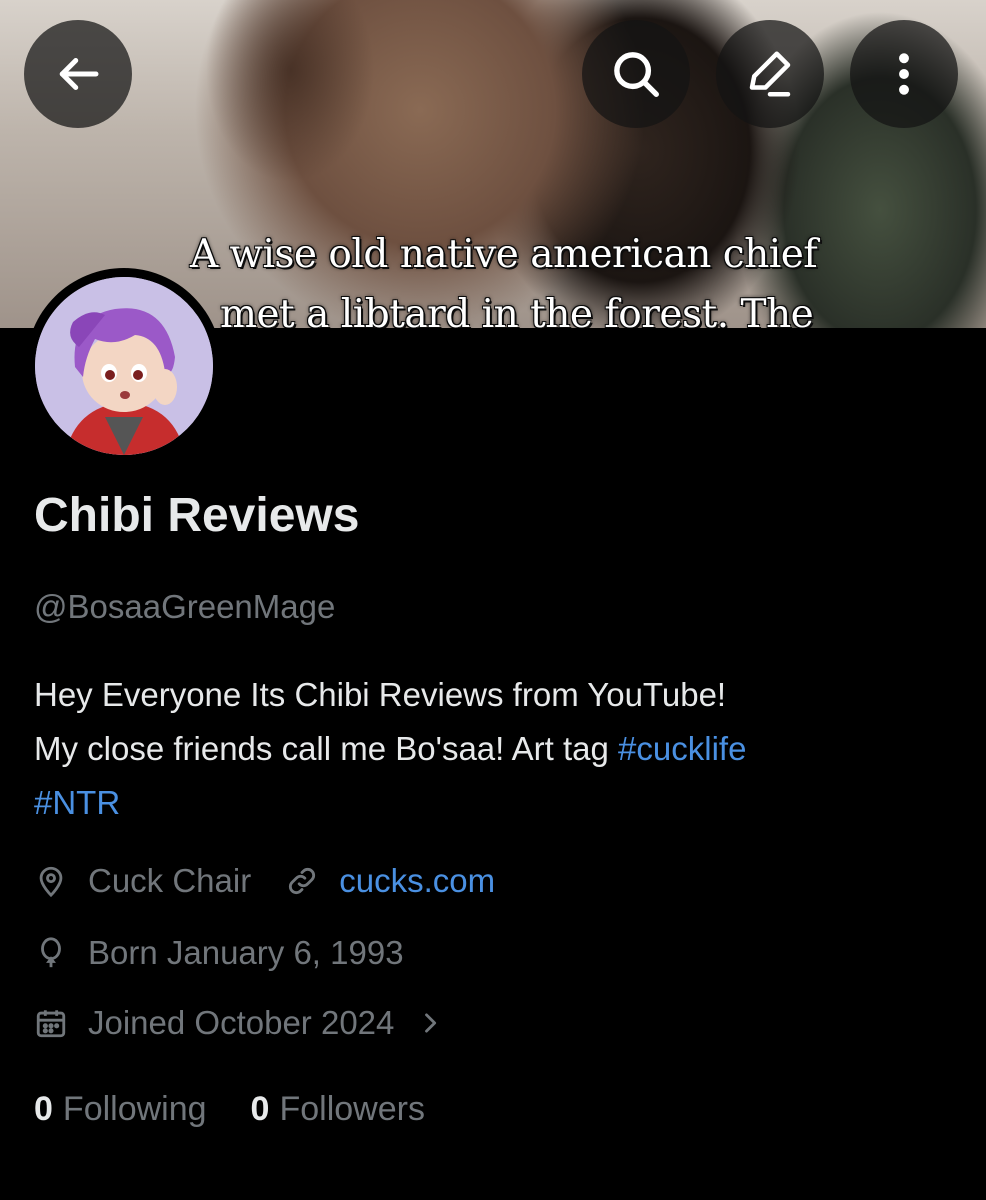 This screenshot has height=1200, width=986. I want to click on follow-stats: 0 Following 0 Followers, so click(251, 1109).